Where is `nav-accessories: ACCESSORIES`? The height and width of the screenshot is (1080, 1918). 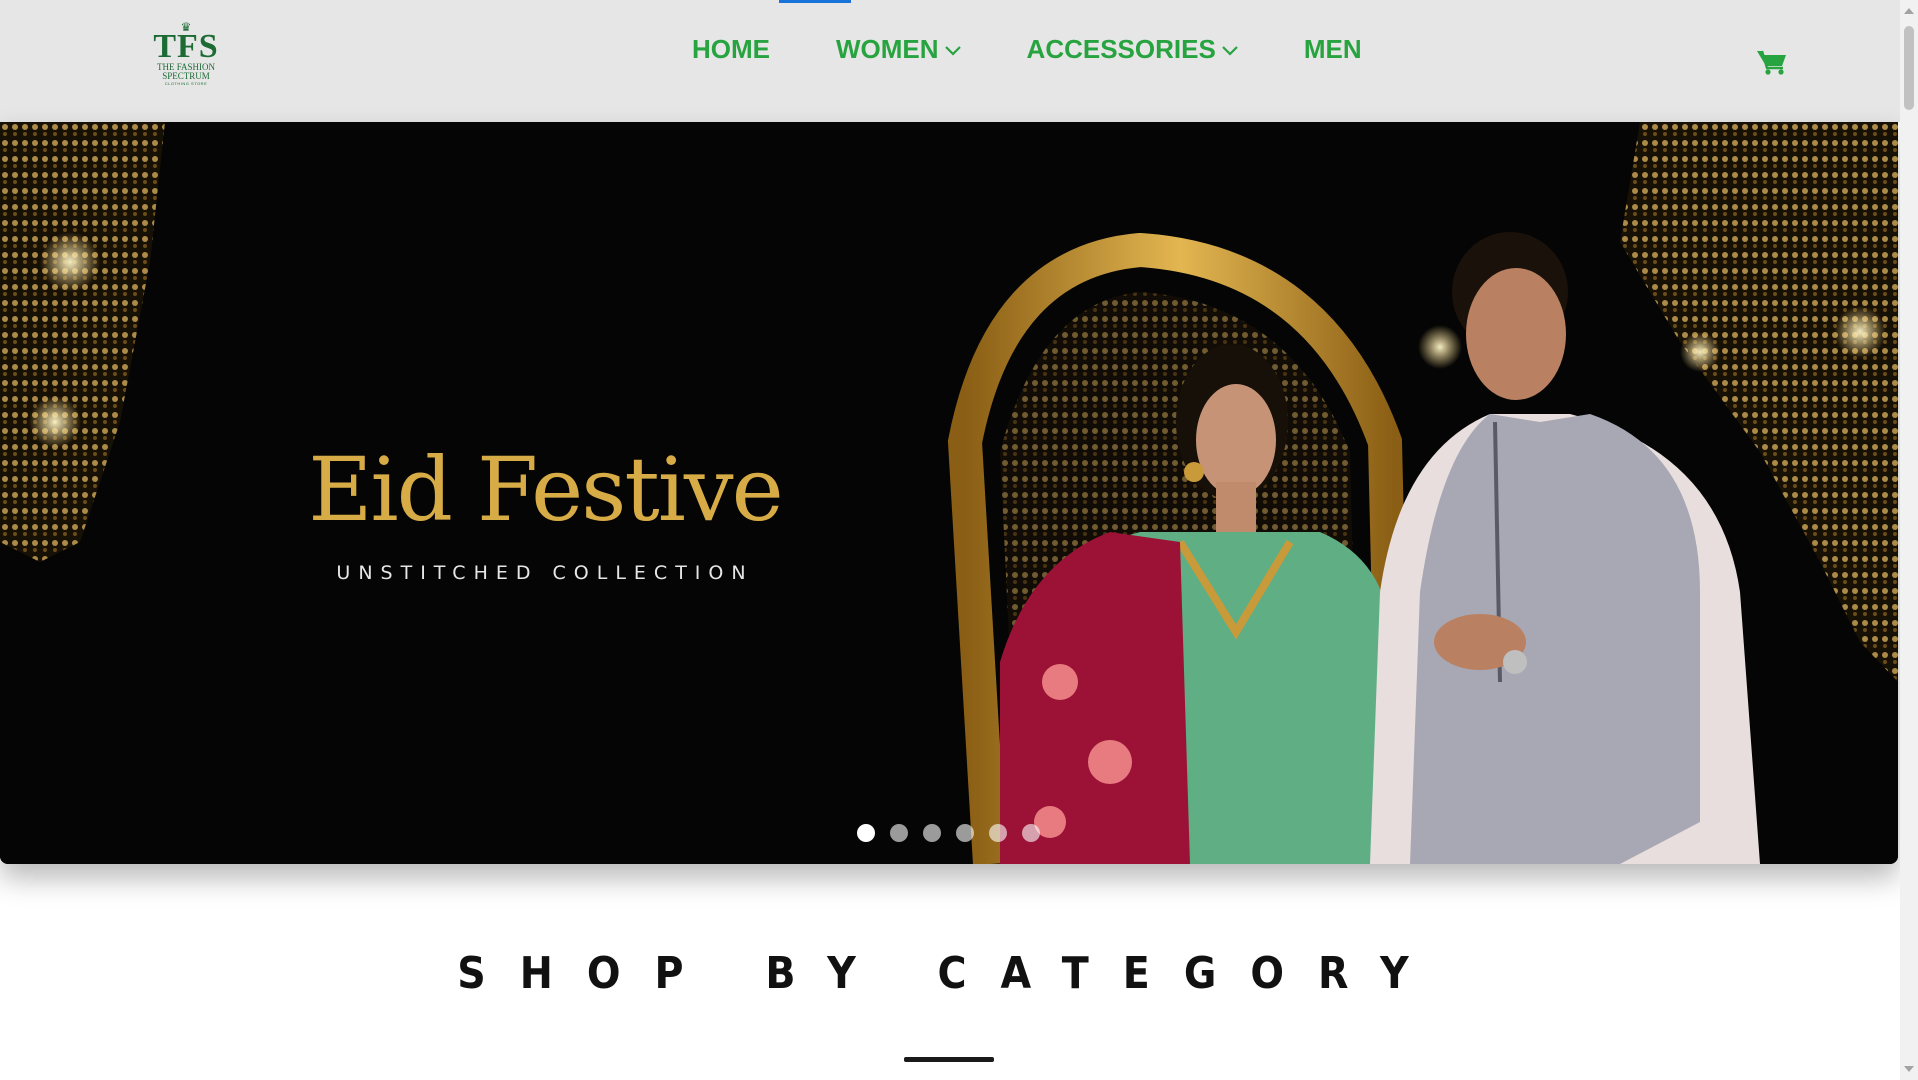
nav-accessories: ACCESSORIES is located at coordinates (1132, 49).